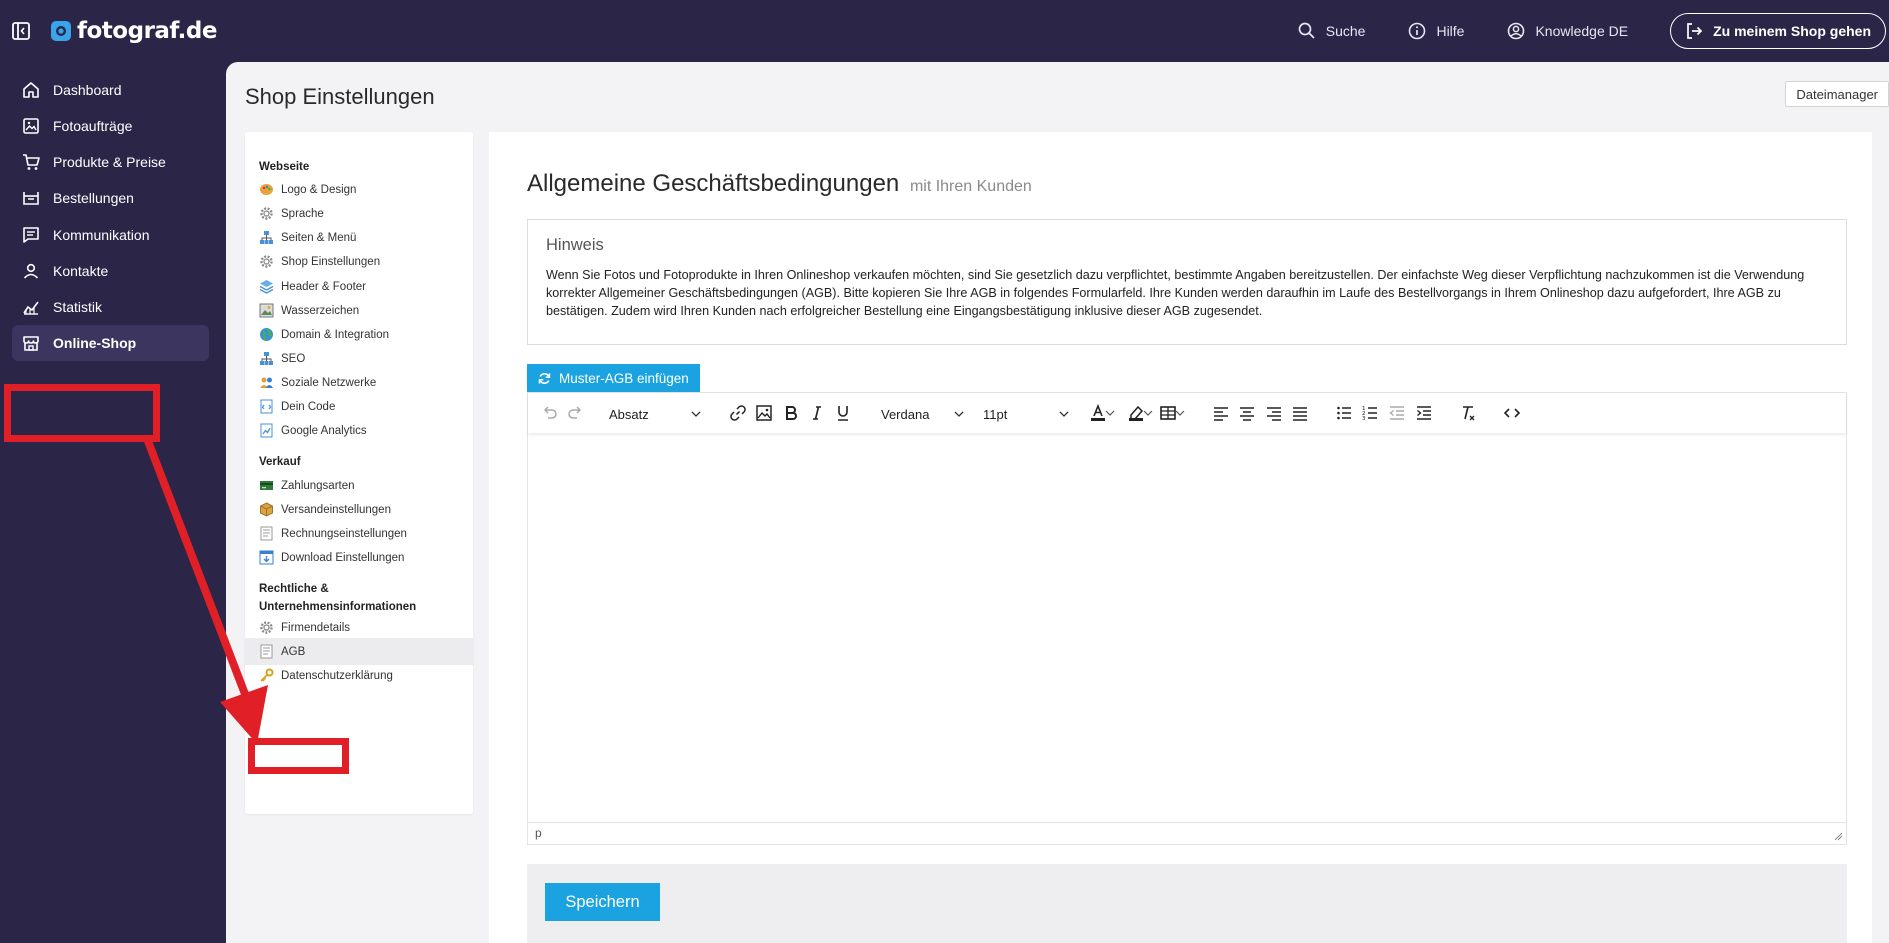  Describe the element at coordinates (110, 235) in the screenshot. I see `sidebar-item-kommunikation: Kommunikation` at that location.